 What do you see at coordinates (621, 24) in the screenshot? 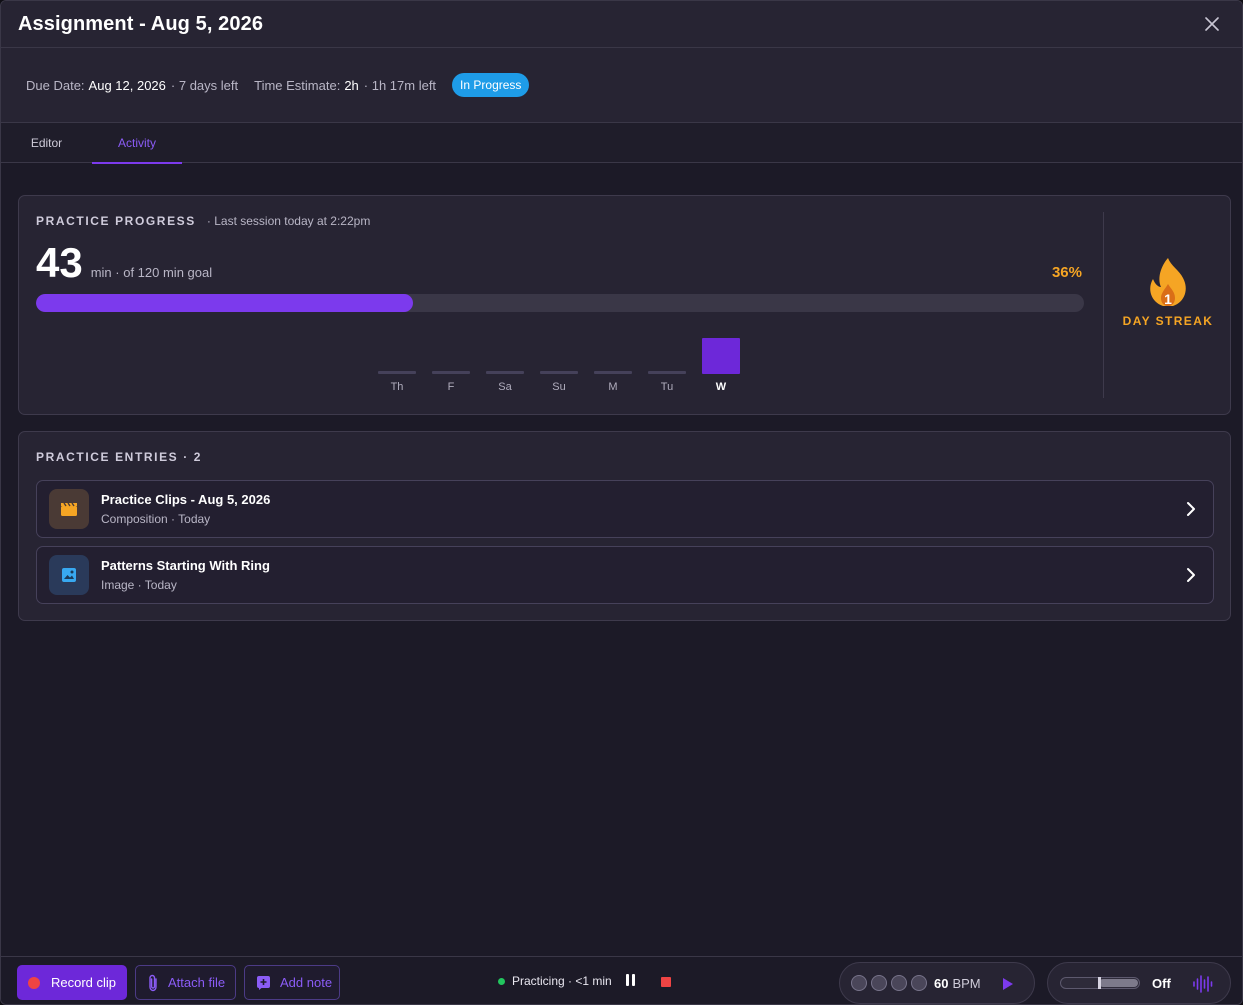
I see `title-bar: Assignment - Aug 5, 2026` at bounding box center [621, 24].